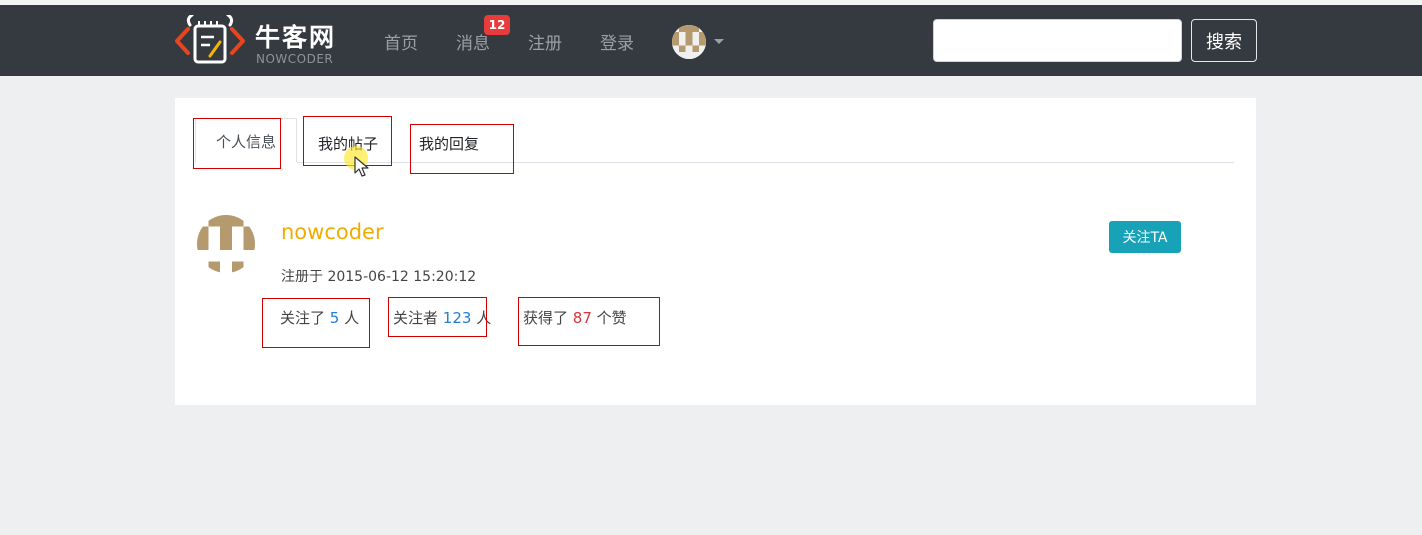  I want to click on brand-subtitle: NOWCODER, so click(295, 59).